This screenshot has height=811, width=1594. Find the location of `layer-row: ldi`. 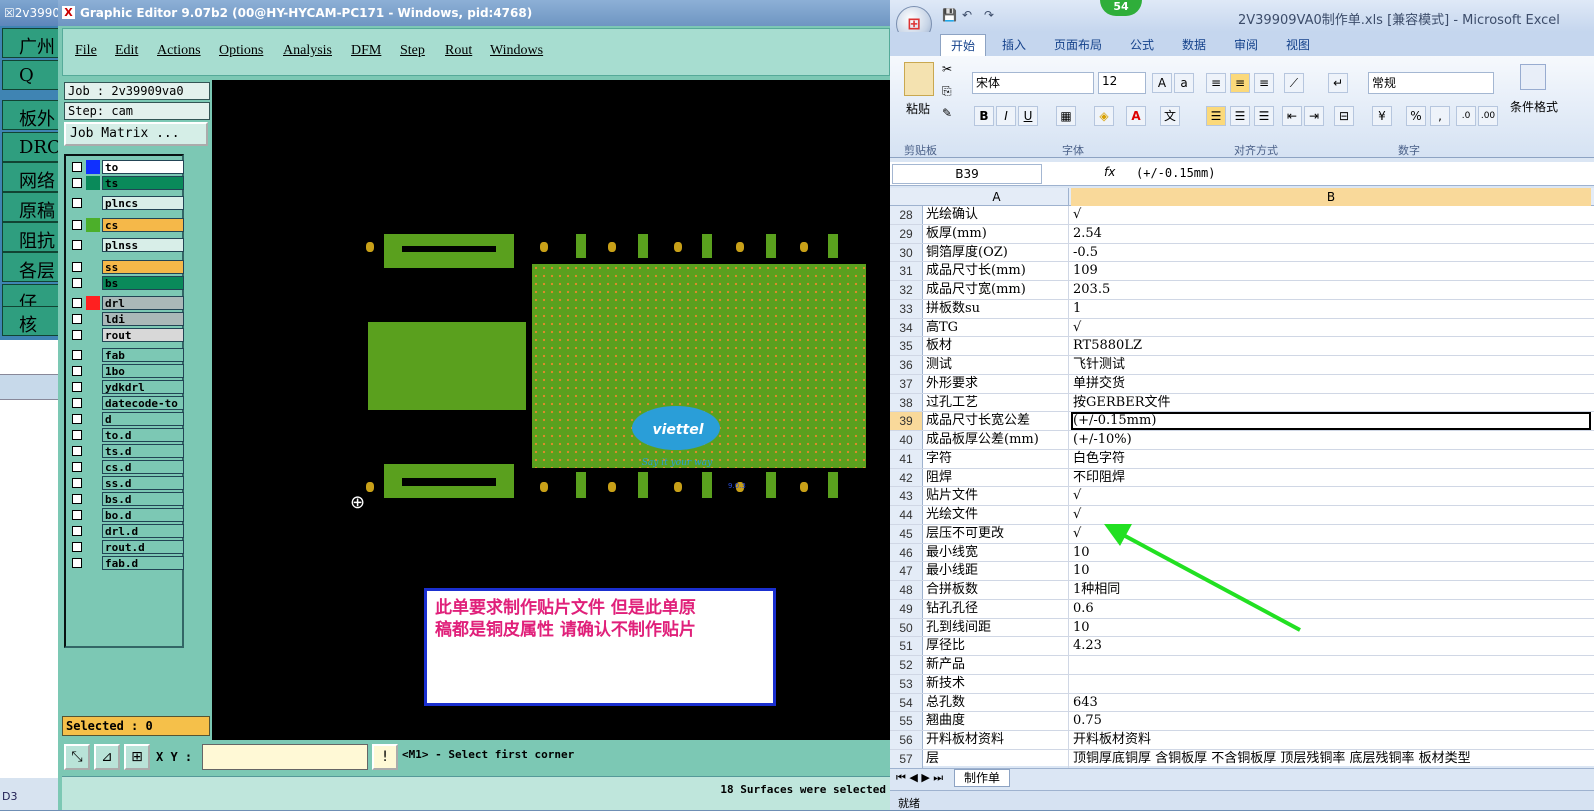

layer-row: ldi is located at coordinates (126, 319).